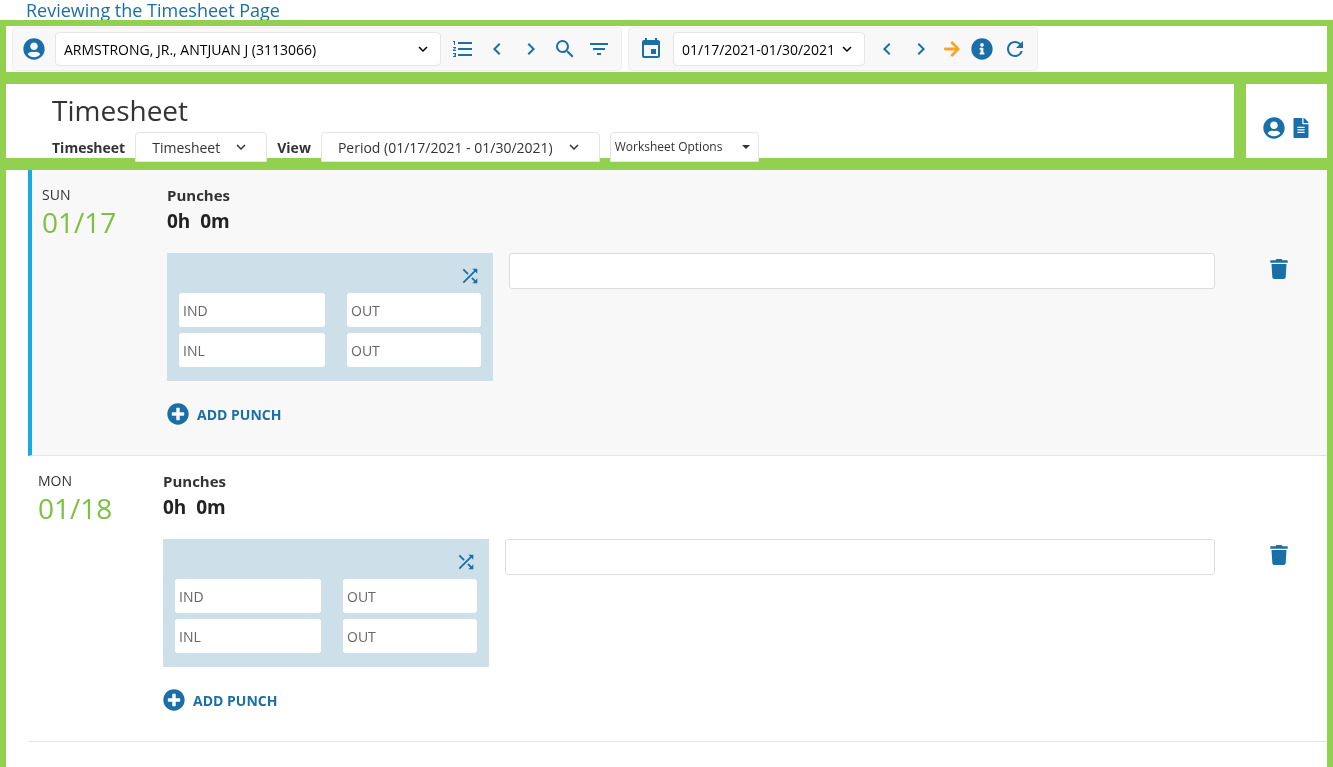 The width and height of the screenshot is (1333, 767). Describe the element at coordinates (651, 49) in the screenshot. I see `calendar-icon` at that location.